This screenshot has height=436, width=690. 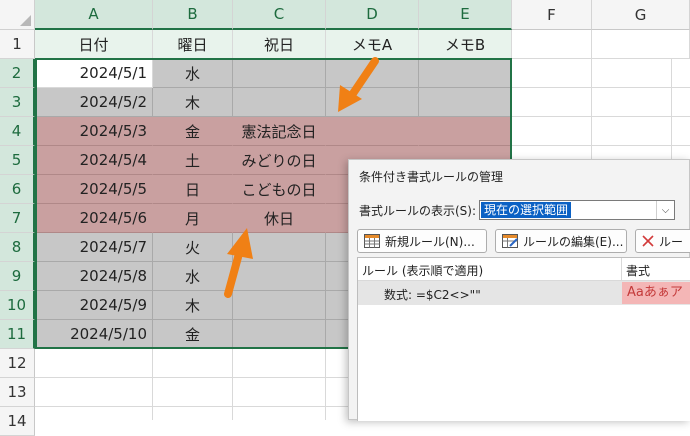 I want to click on column-header-g: G, so click(x=641, y=15).